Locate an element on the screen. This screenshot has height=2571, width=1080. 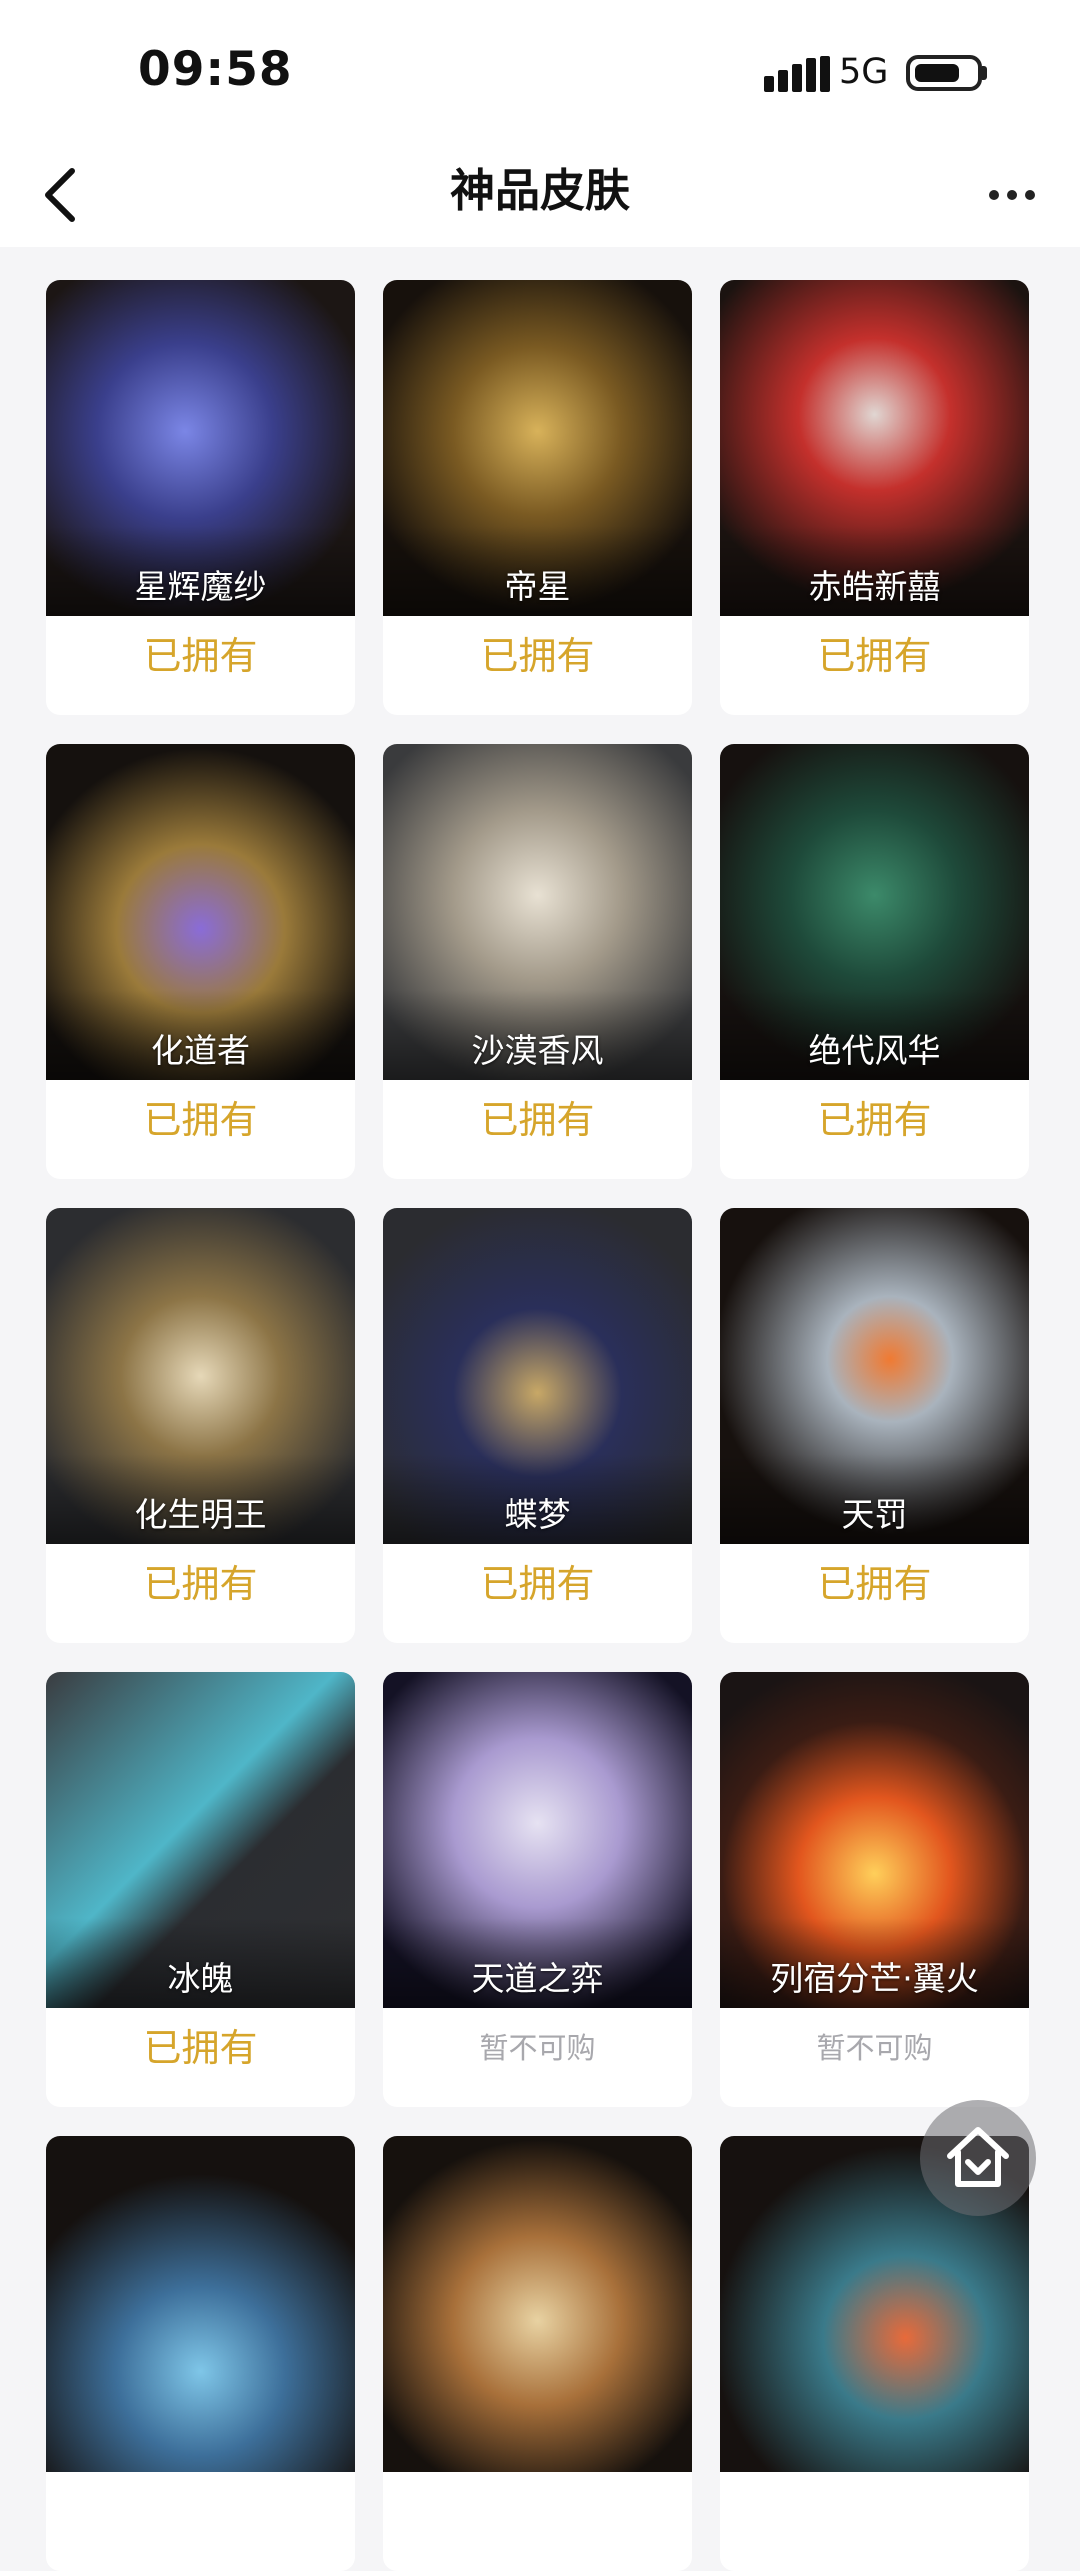
skin-card: 天道之弈 暂不可购 is located at coordinates (537, 1889).